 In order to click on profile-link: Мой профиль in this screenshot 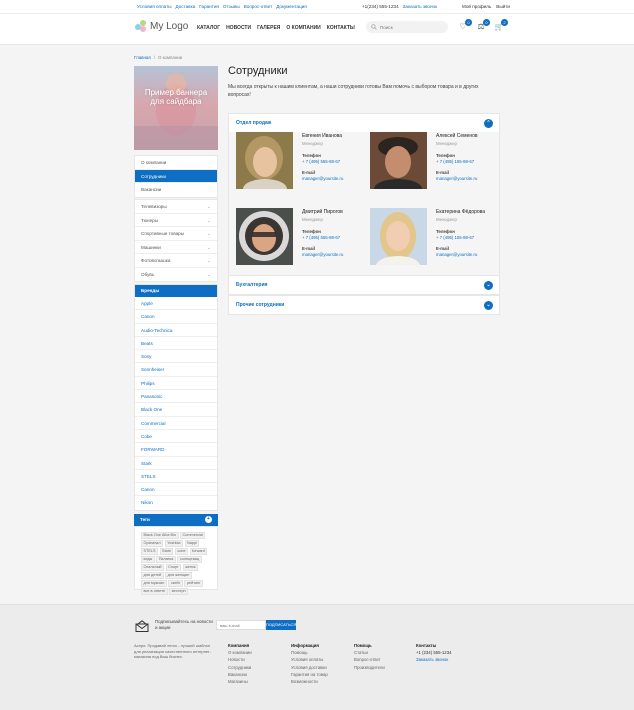, I will do `click(476, 6)`.